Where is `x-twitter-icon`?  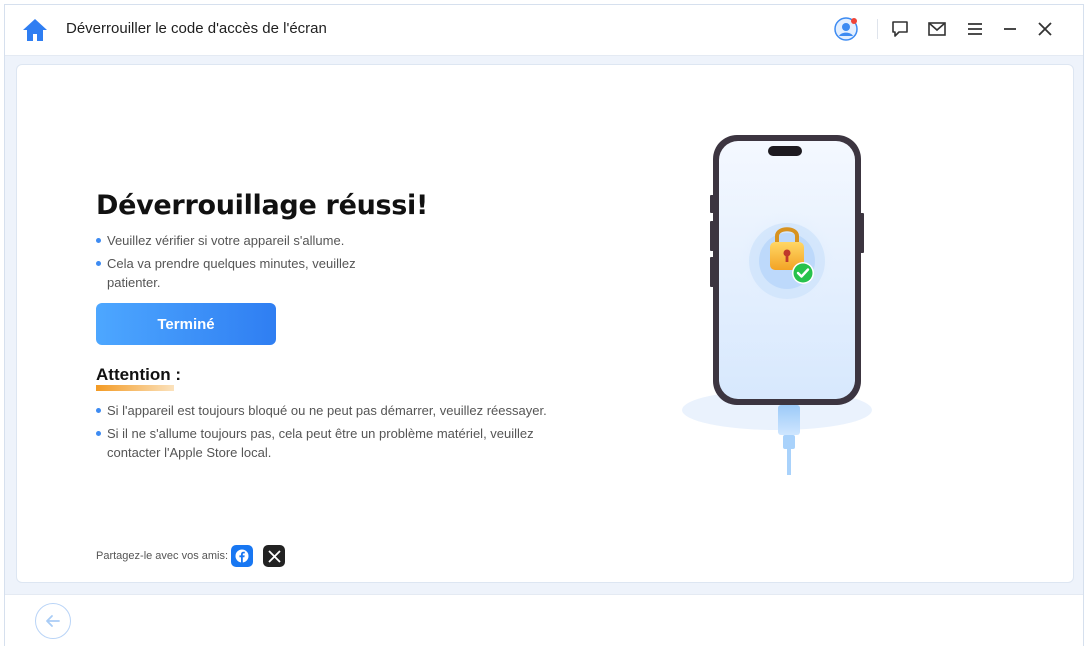
x-twitter-icon is located at coordinates (274, 556).